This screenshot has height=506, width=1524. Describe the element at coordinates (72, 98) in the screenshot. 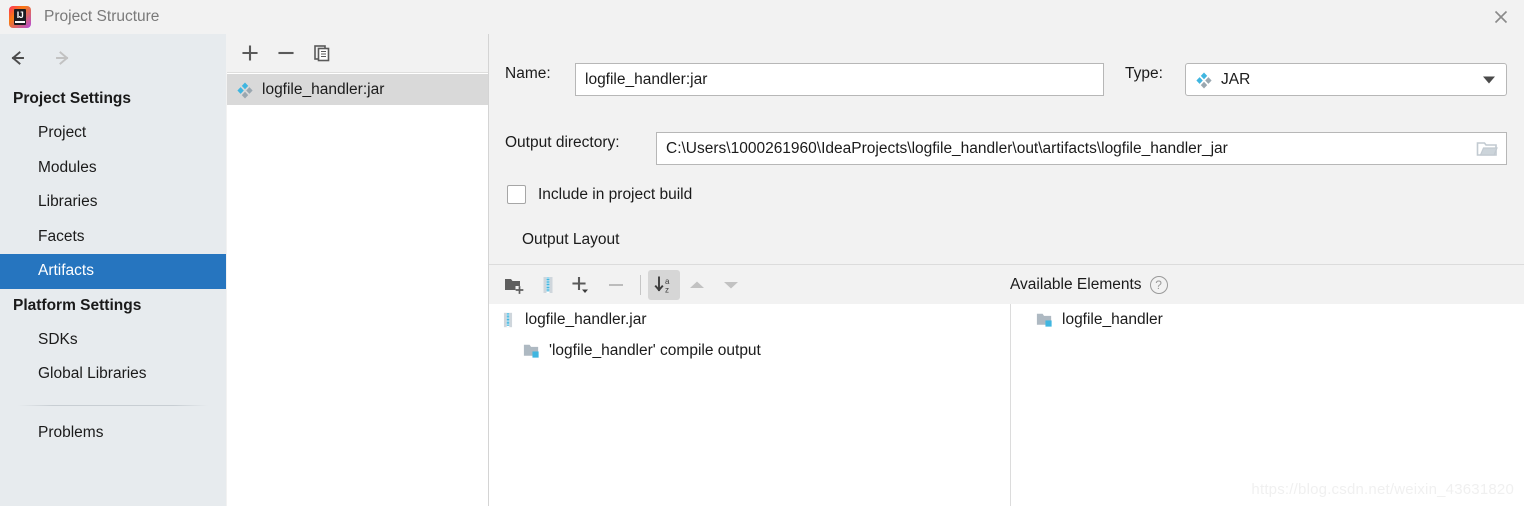

I see `sidebar-group-project-settings: Project Settings` at that location.